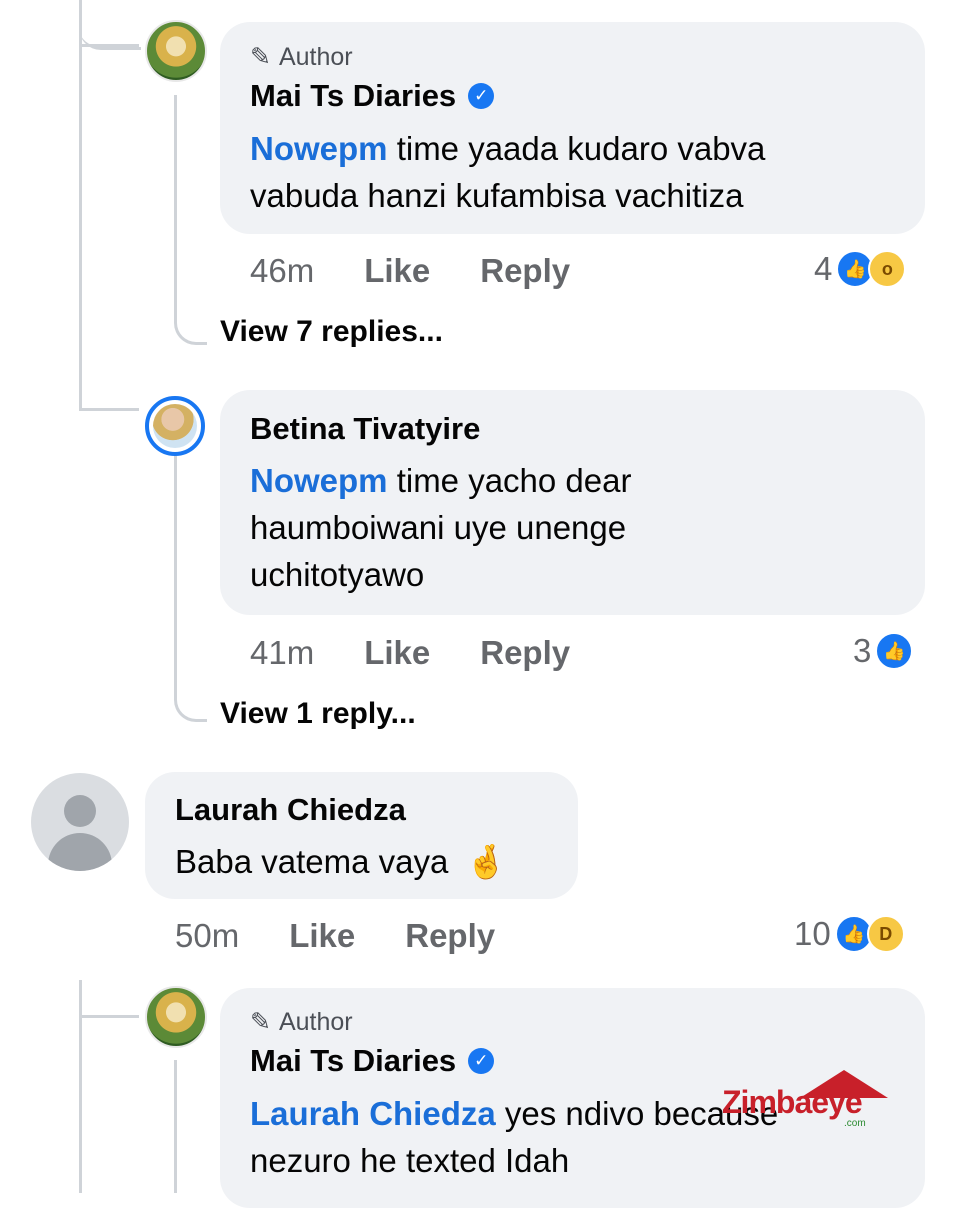 The image size is (954, 1208). What do you see at coordinates (207, 936) in the screenshot?
I see `timestamp: 50m` at bounding box center [207, 936].